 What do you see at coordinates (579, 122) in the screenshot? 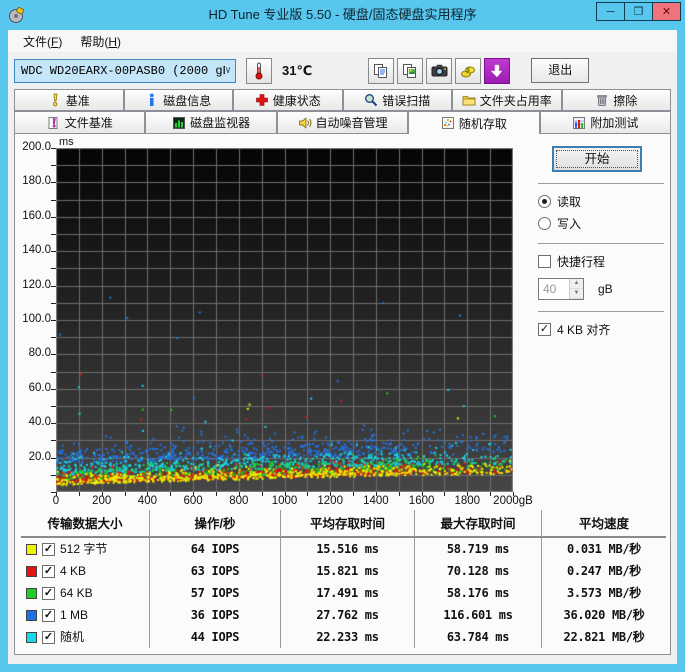
I see `extra-tests-icon` at bounding box center [579, 122].